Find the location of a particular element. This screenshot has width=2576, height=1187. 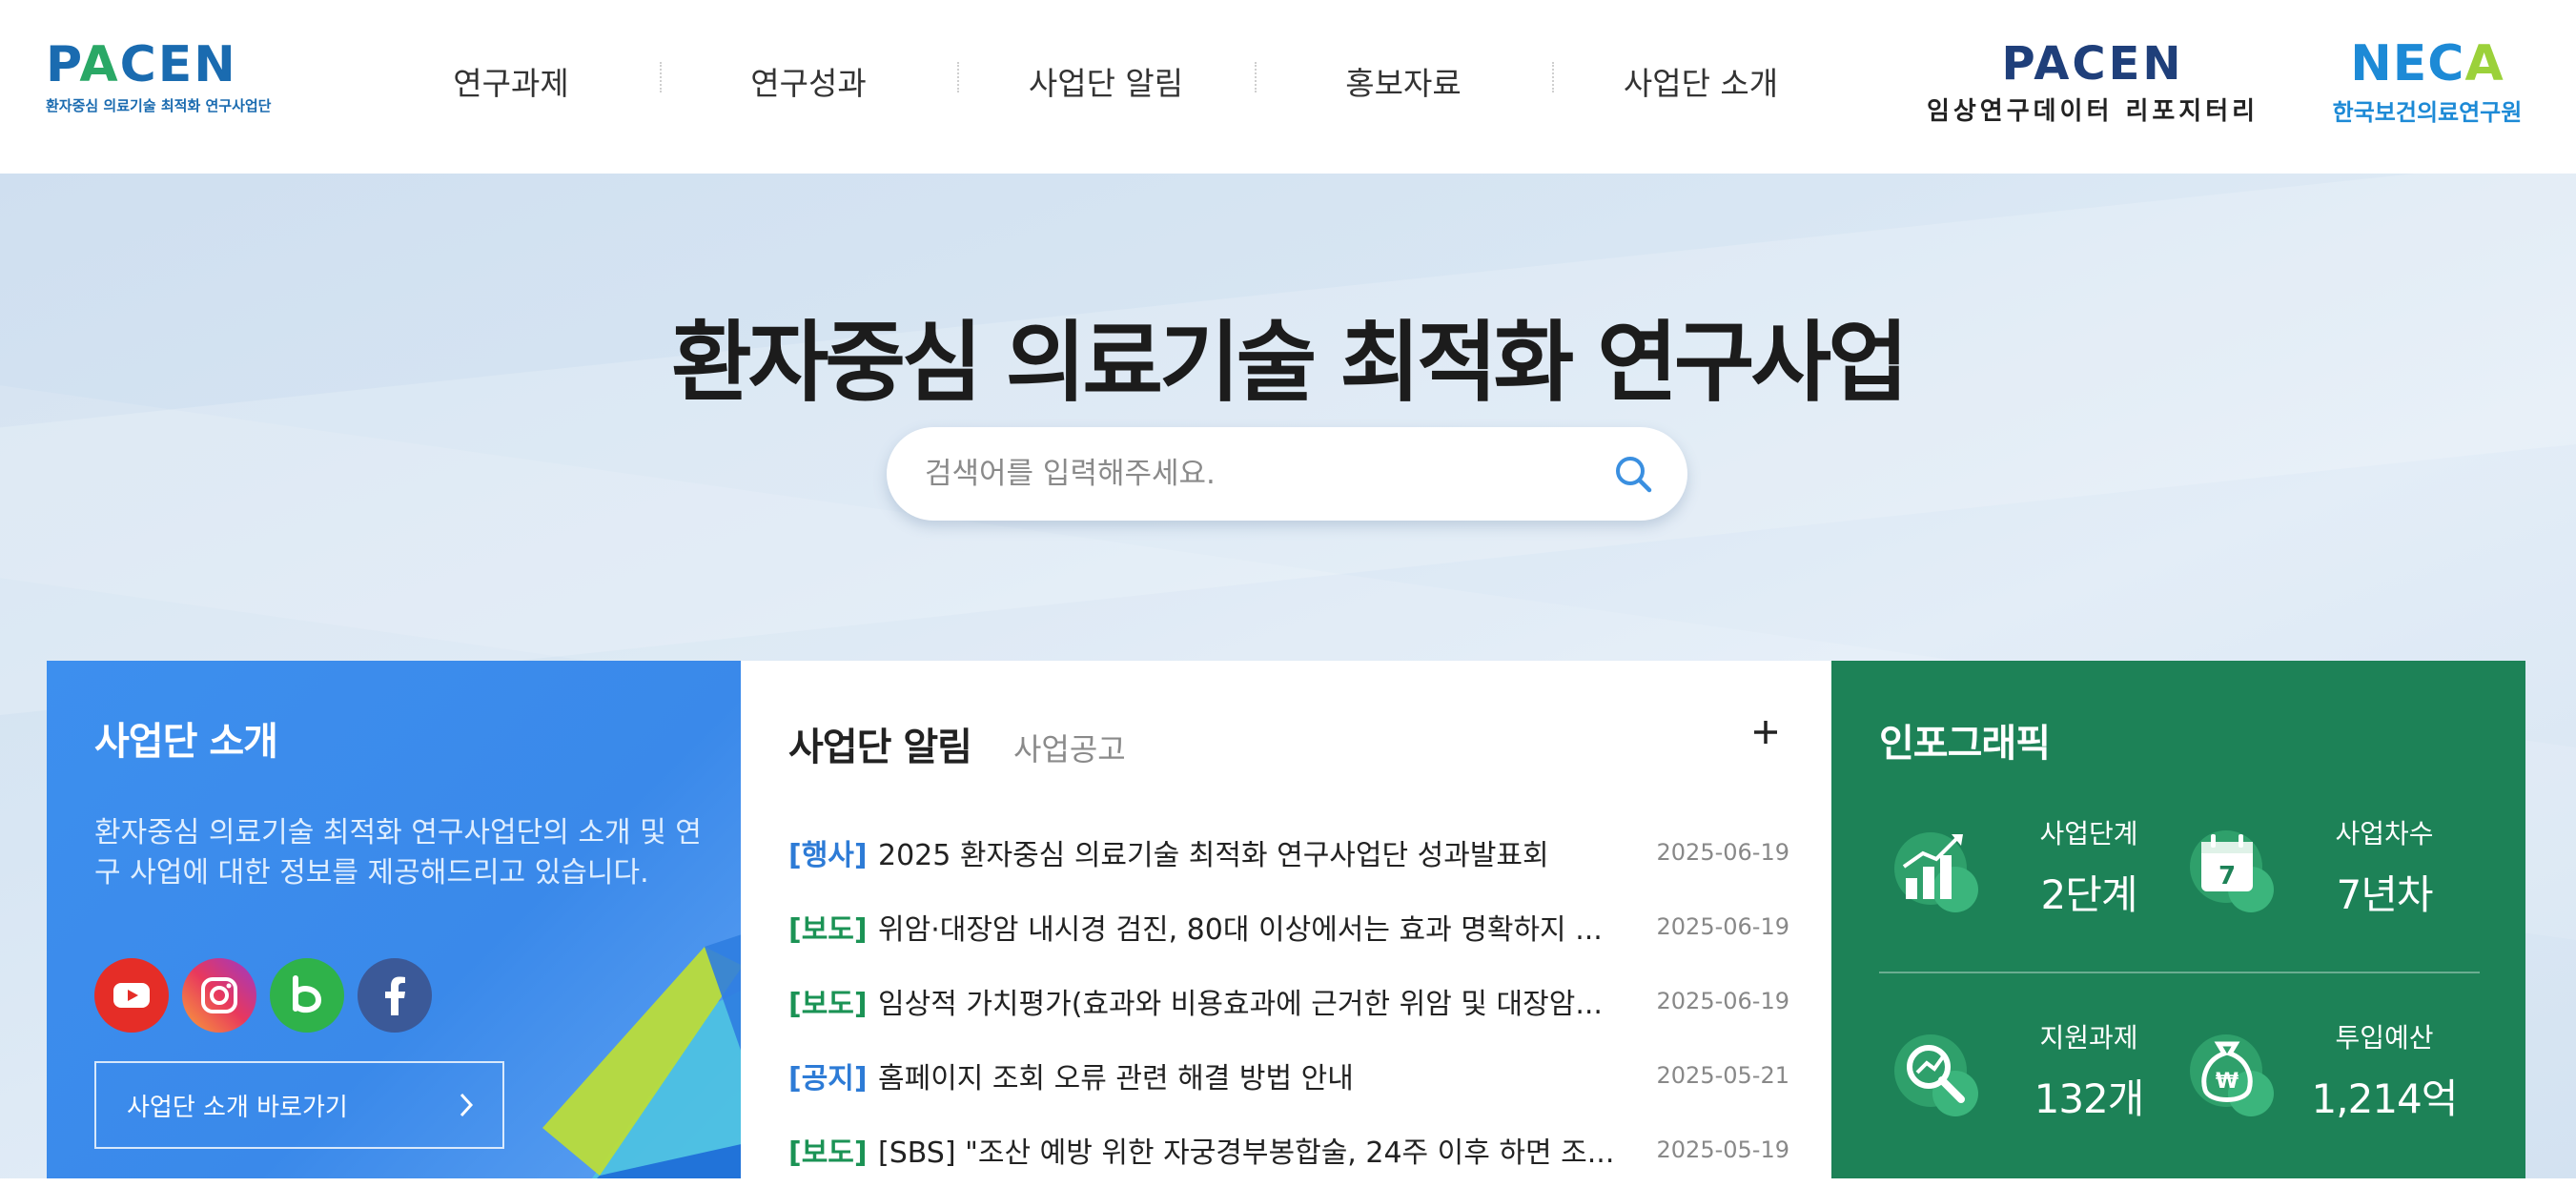

infographic-business-stage: 사업단계 2단계 is located at coordinates (2031, 885).